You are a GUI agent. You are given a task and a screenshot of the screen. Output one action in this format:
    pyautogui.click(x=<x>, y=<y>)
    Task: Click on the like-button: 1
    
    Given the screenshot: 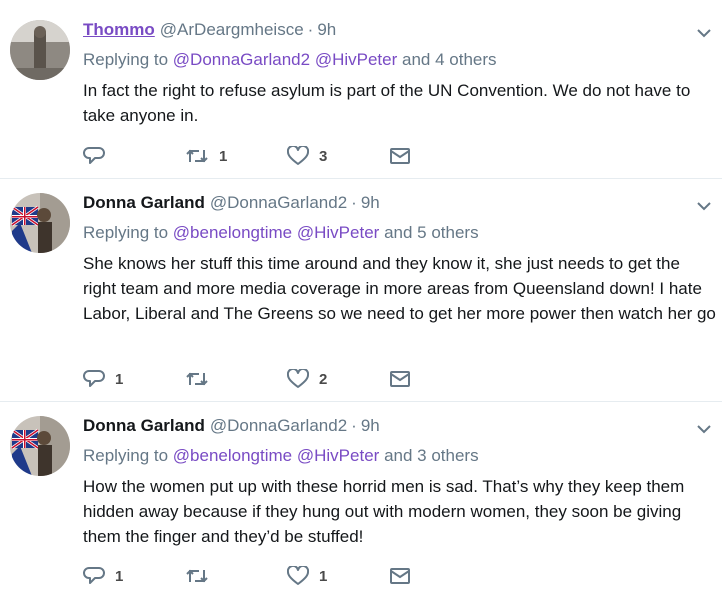 What is the action you would take?
    pyautogui.click(x=338, y=576)
    